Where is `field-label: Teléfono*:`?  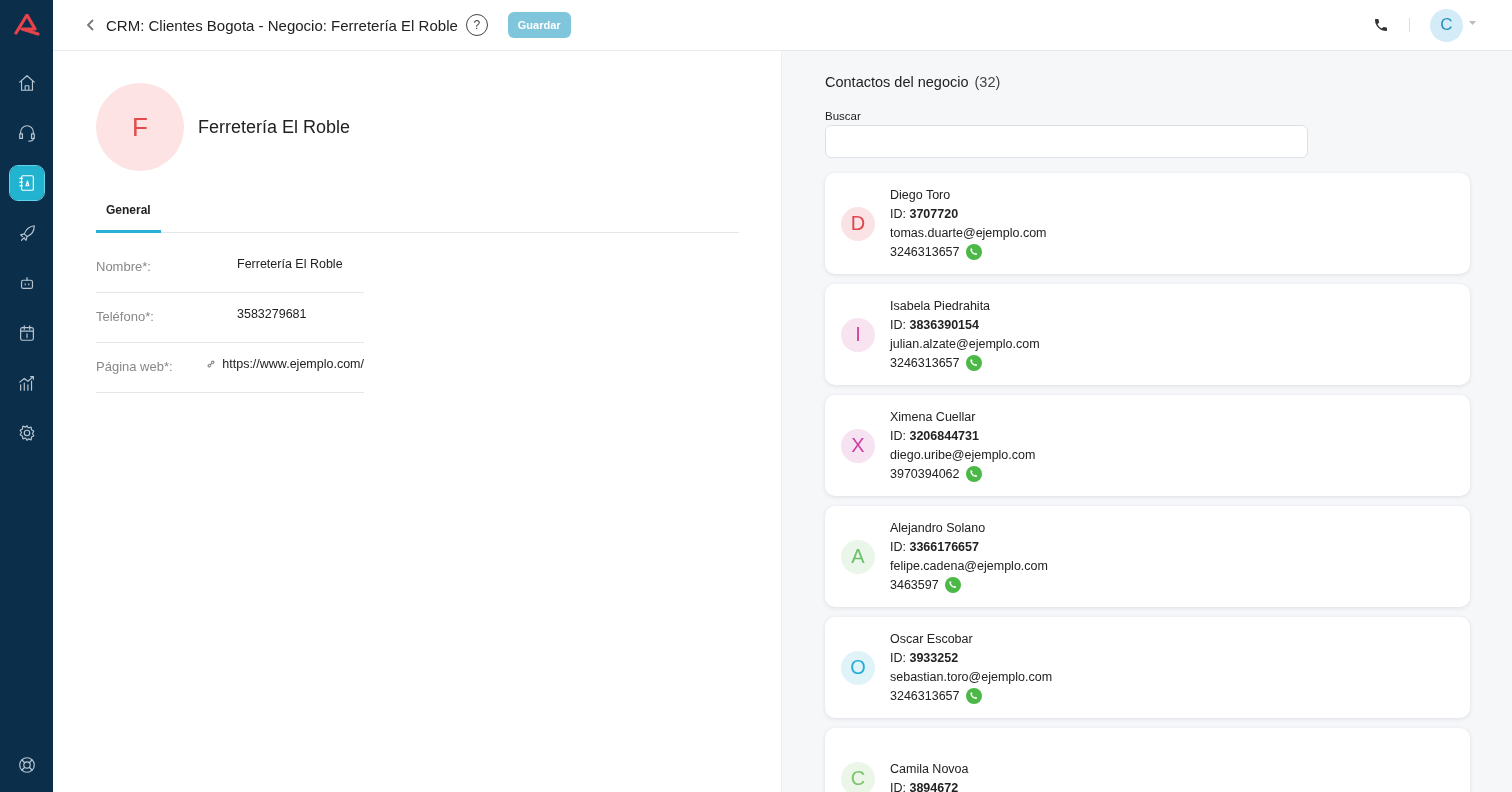 field-label: Teléfono*: is located at coordinates (125, 316).